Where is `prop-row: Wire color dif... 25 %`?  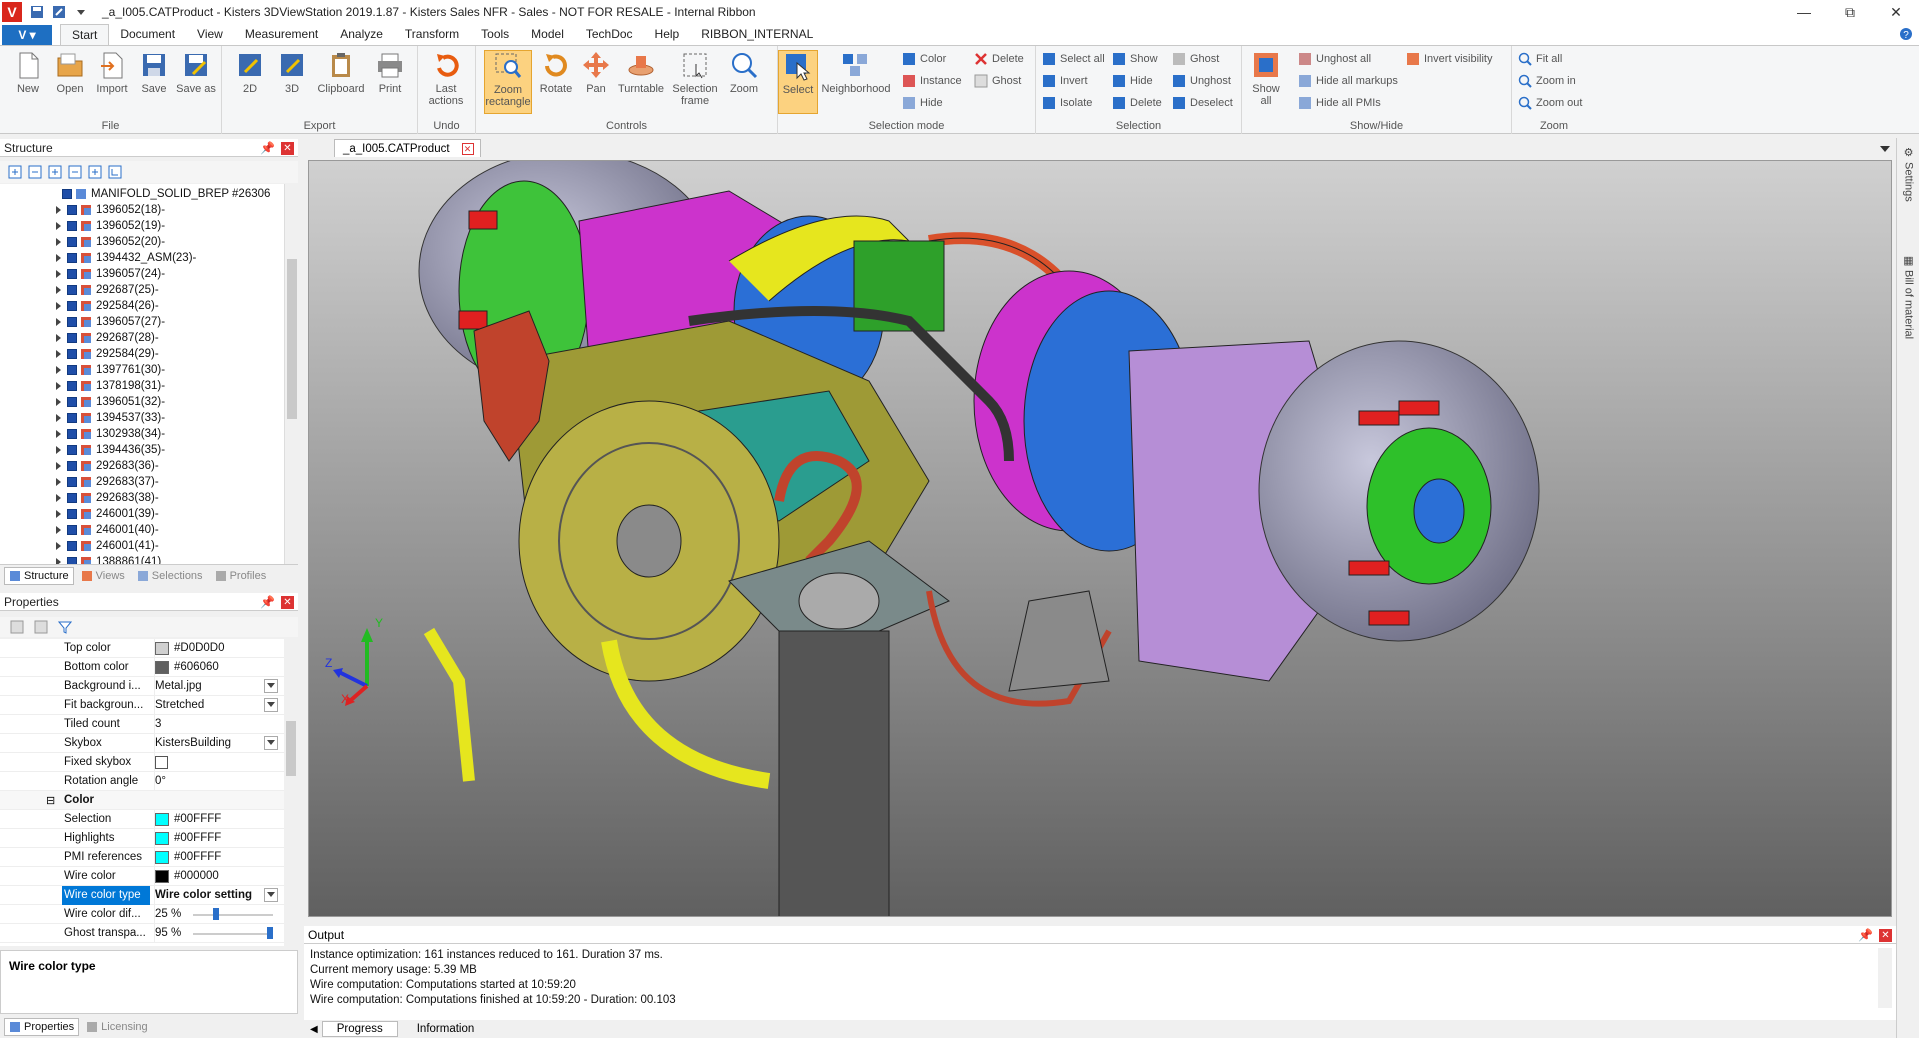
prop-row: Wire color dif... 25 % is located at coordinates (142, 914).